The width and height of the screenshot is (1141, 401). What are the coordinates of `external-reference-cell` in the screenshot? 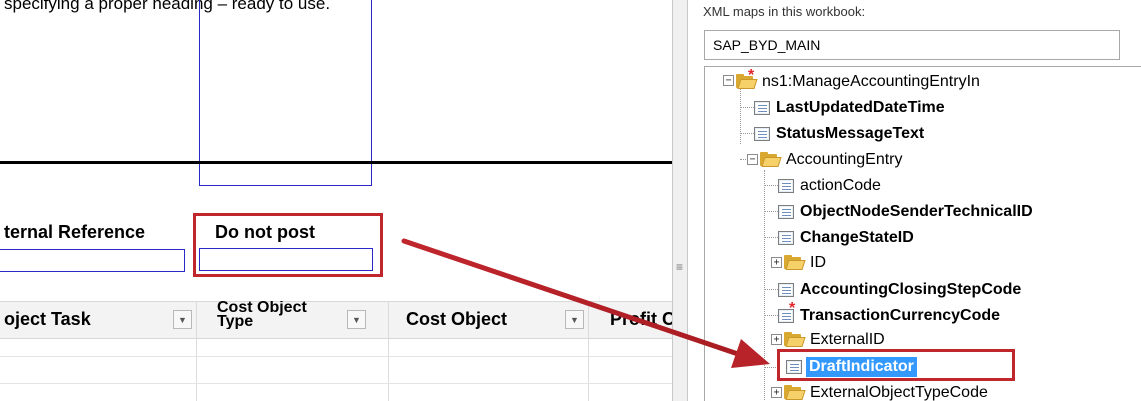 It's located at (92, 260).